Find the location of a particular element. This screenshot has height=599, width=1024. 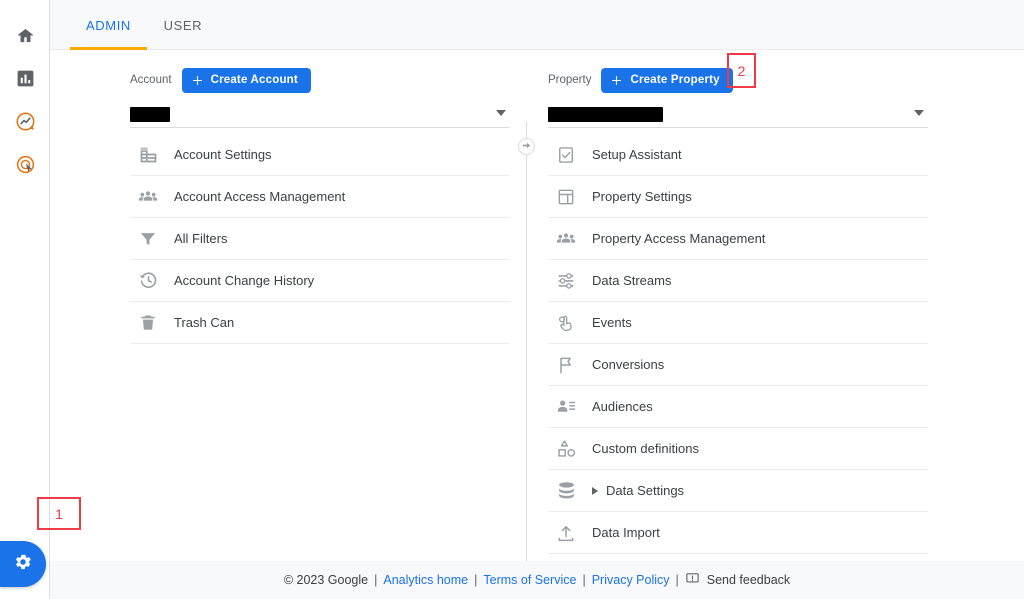

annotation-box-2: 2 is located at coordinates (741, 70).